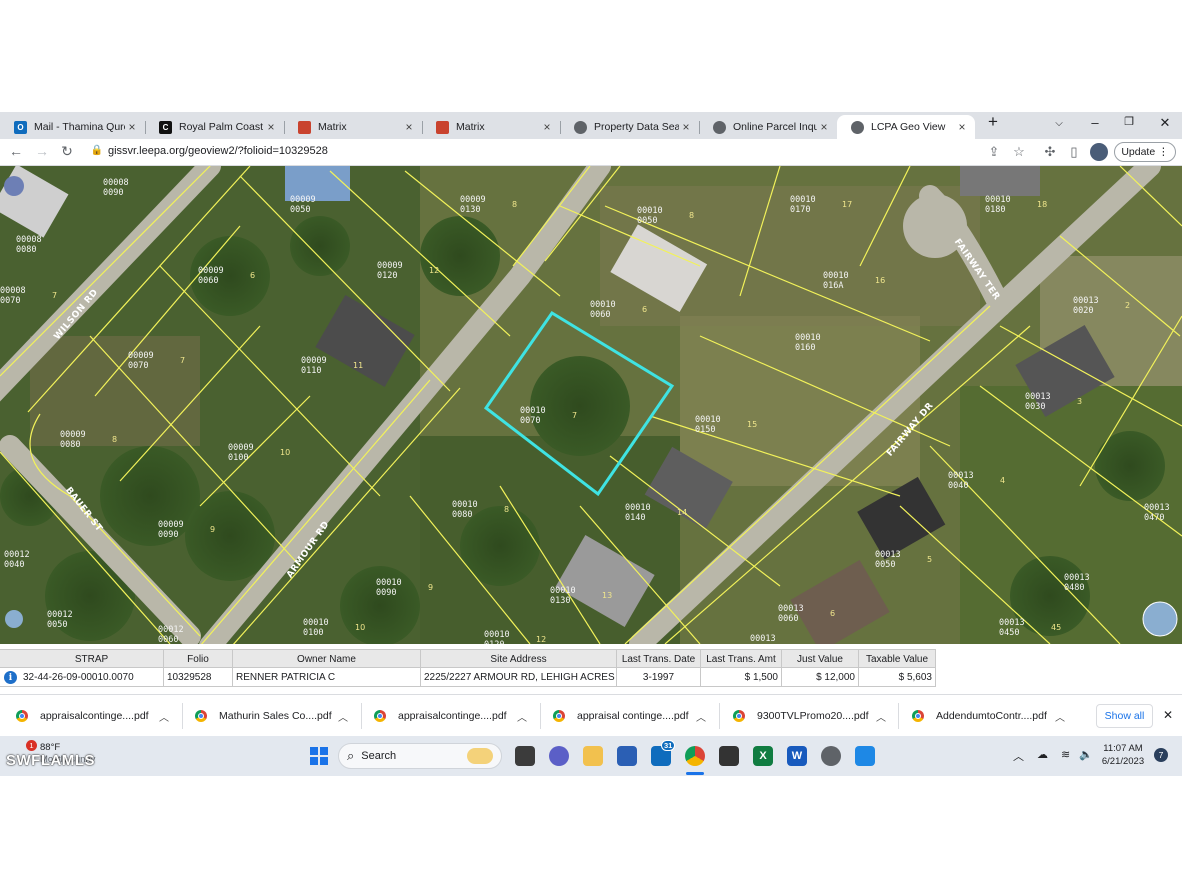  What do you see at coordinates (1059, 123) in the screenshot?
I see `tab-search-chevron-icon: ⌵` at bounding box center [1059, 123].